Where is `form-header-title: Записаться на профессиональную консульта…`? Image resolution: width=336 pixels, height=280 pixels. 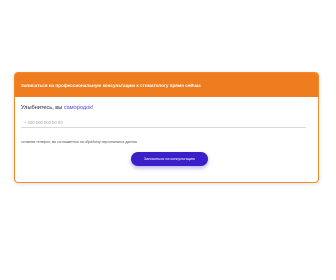 form-header-title: Записаться на профессиональную консульта… is located at coordinates (111, 85).